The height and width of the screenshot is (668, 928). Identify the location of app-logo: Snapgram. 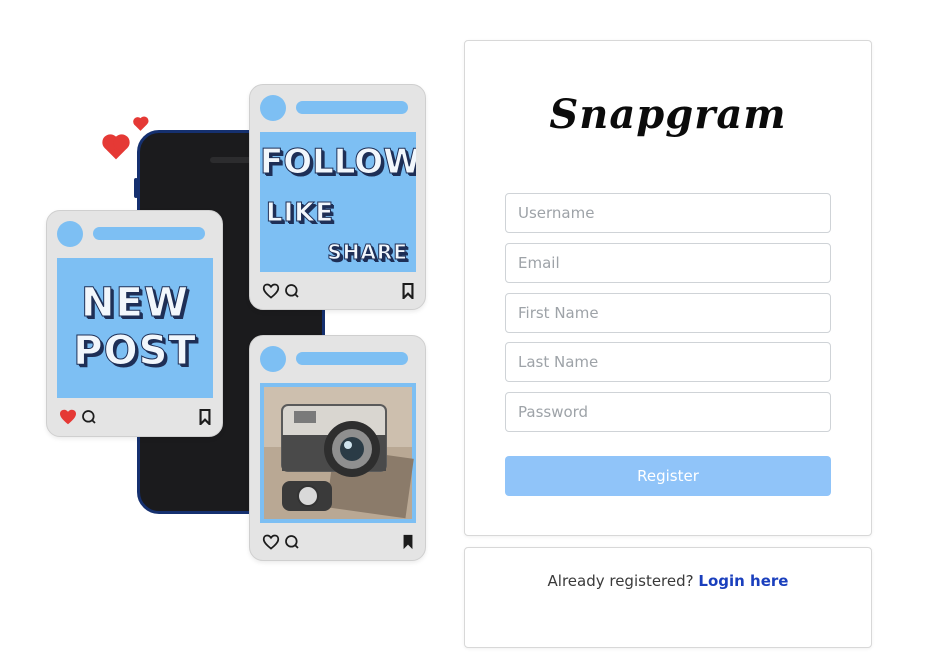
(668, 114).